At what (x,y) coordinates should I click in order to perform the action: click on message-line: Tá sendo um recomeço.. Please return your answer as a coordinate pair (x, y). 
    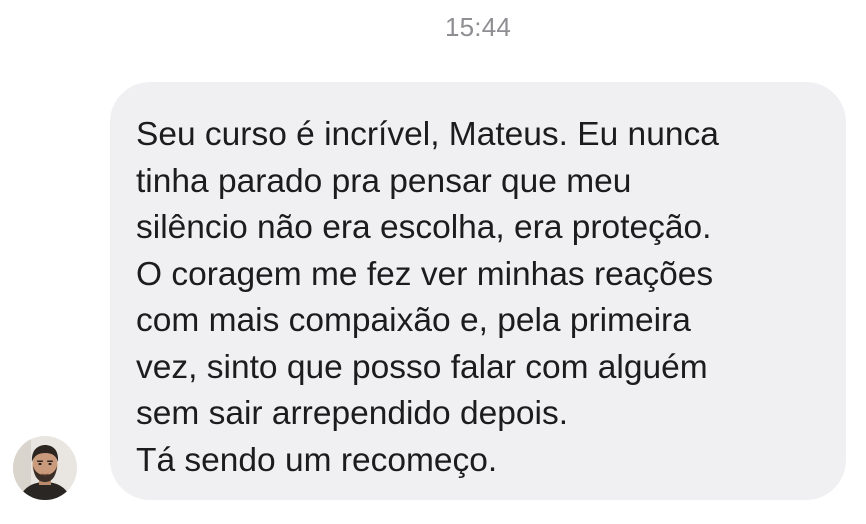
    Looking at the image, I should click on (317, 460).